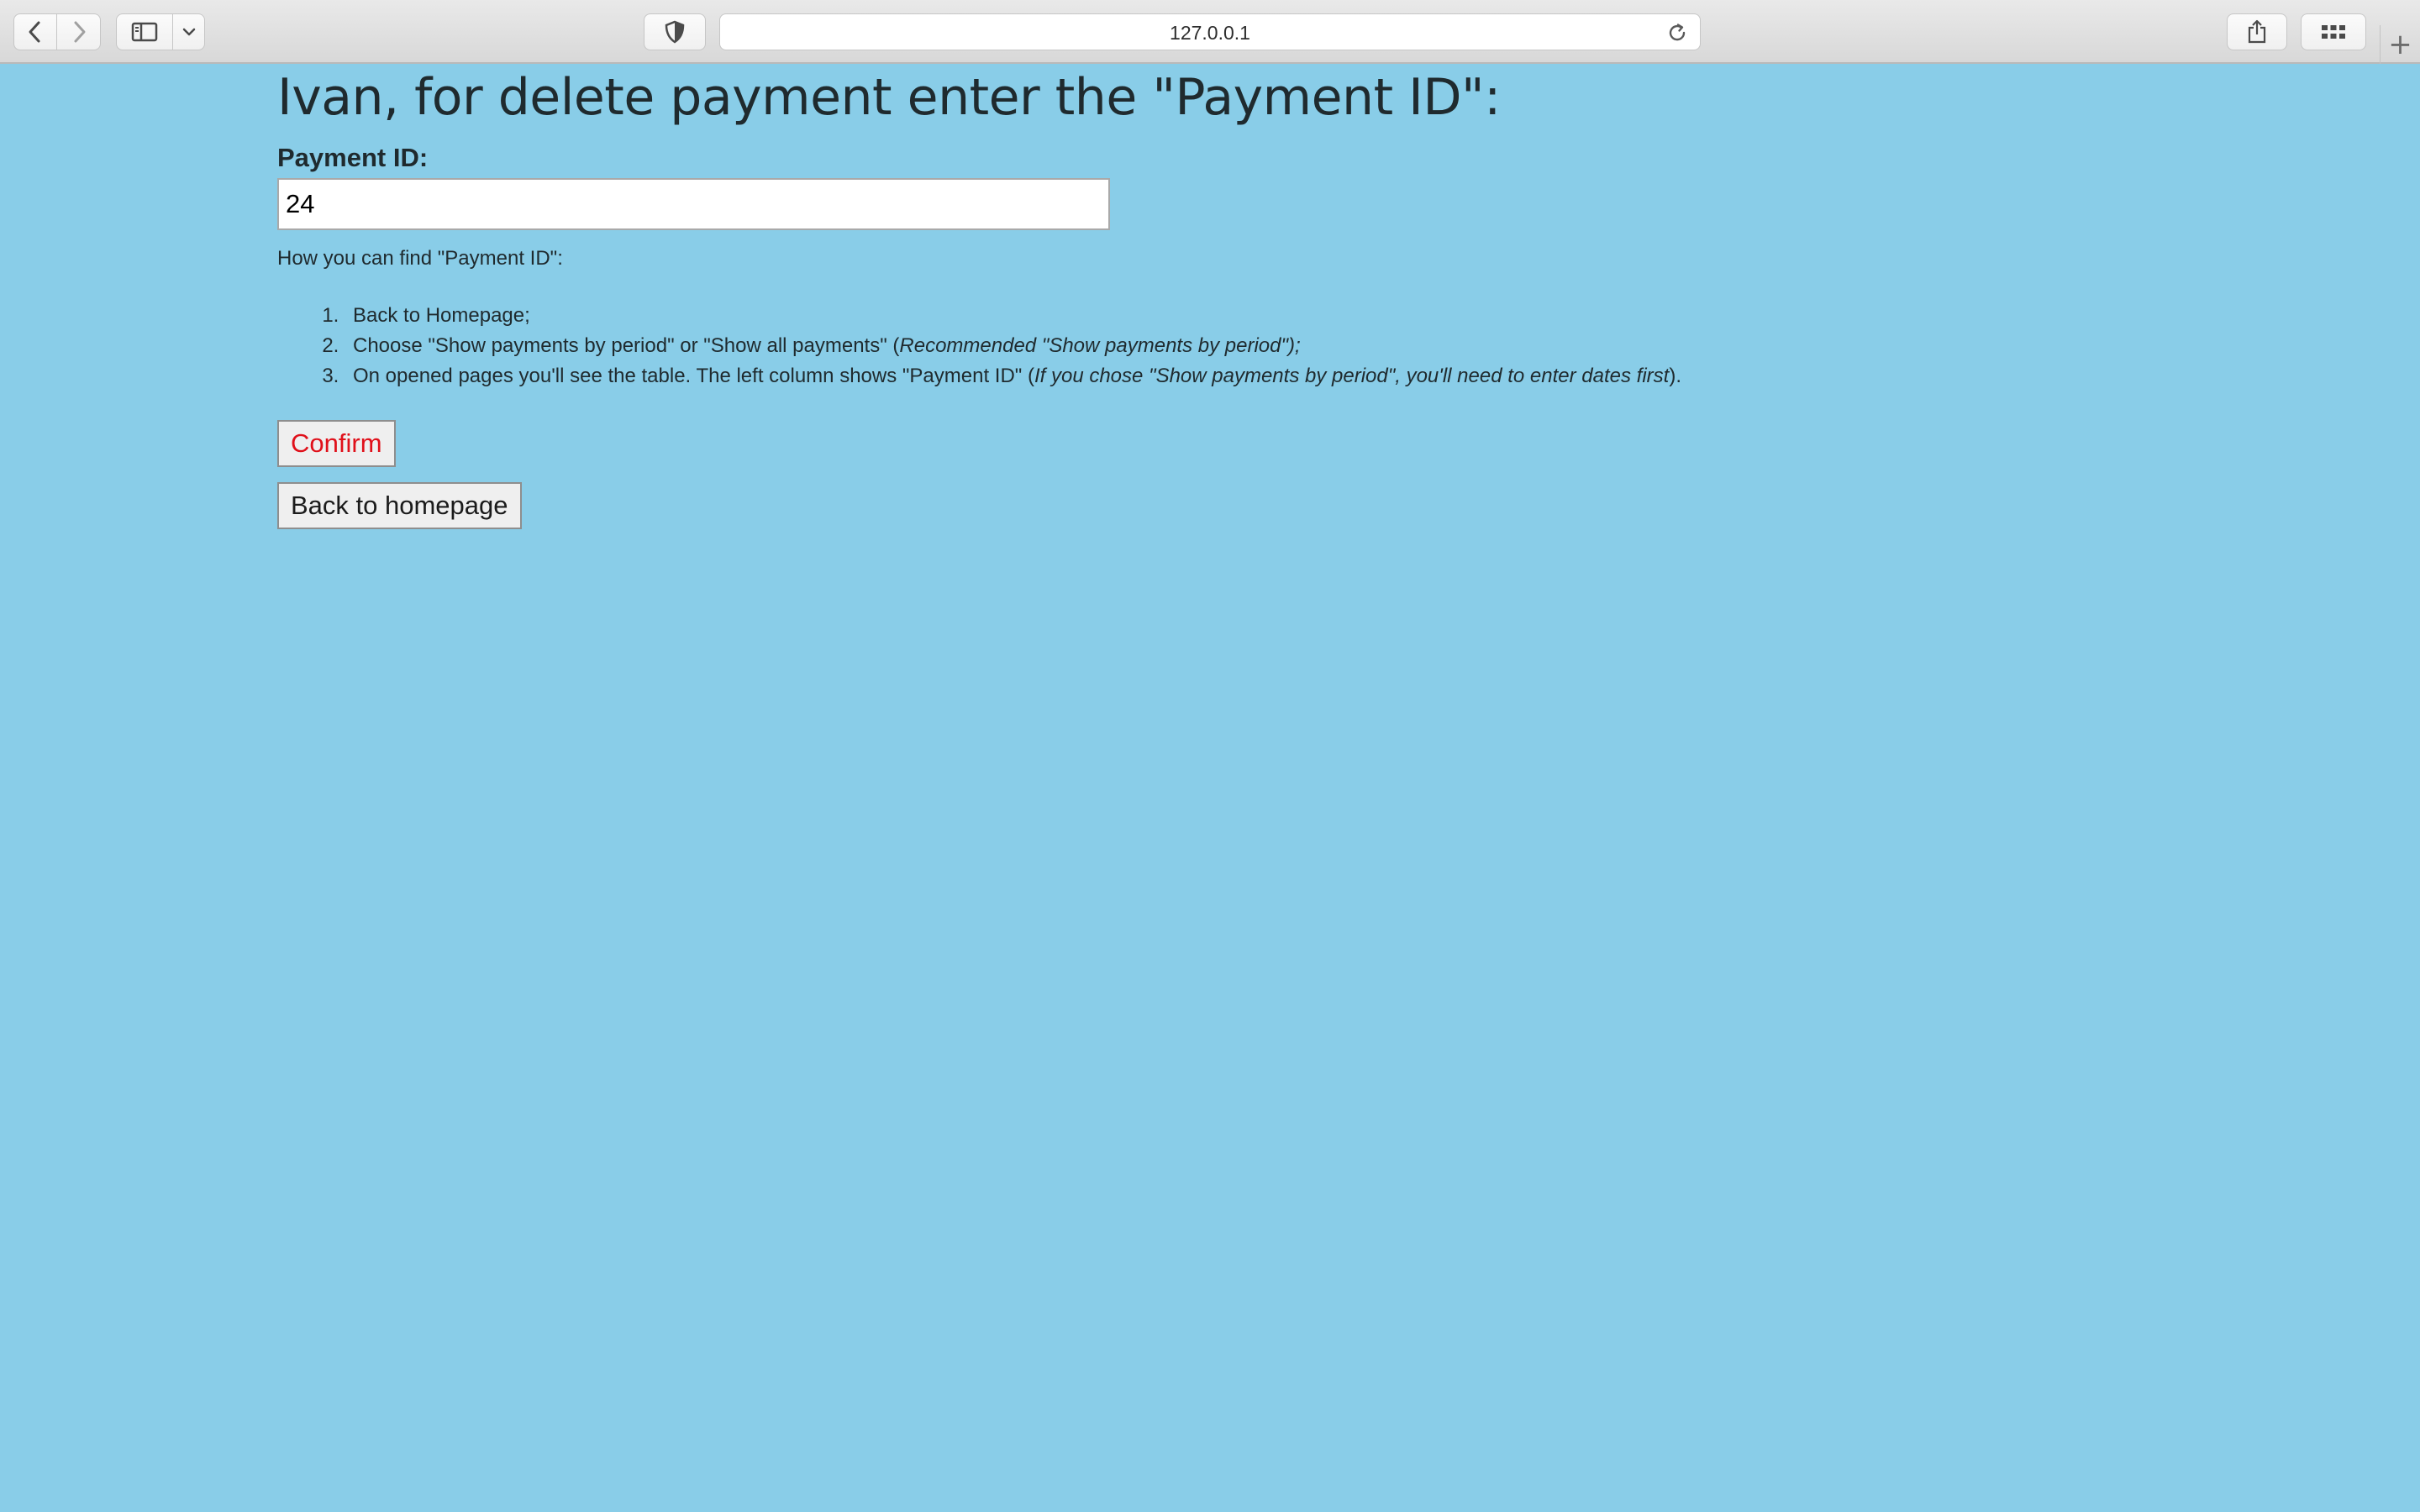 The width and height of the screenshot is (2420, 1512). I want to click on back-to-homepage-button: Back to homepage, so click(399, 505).